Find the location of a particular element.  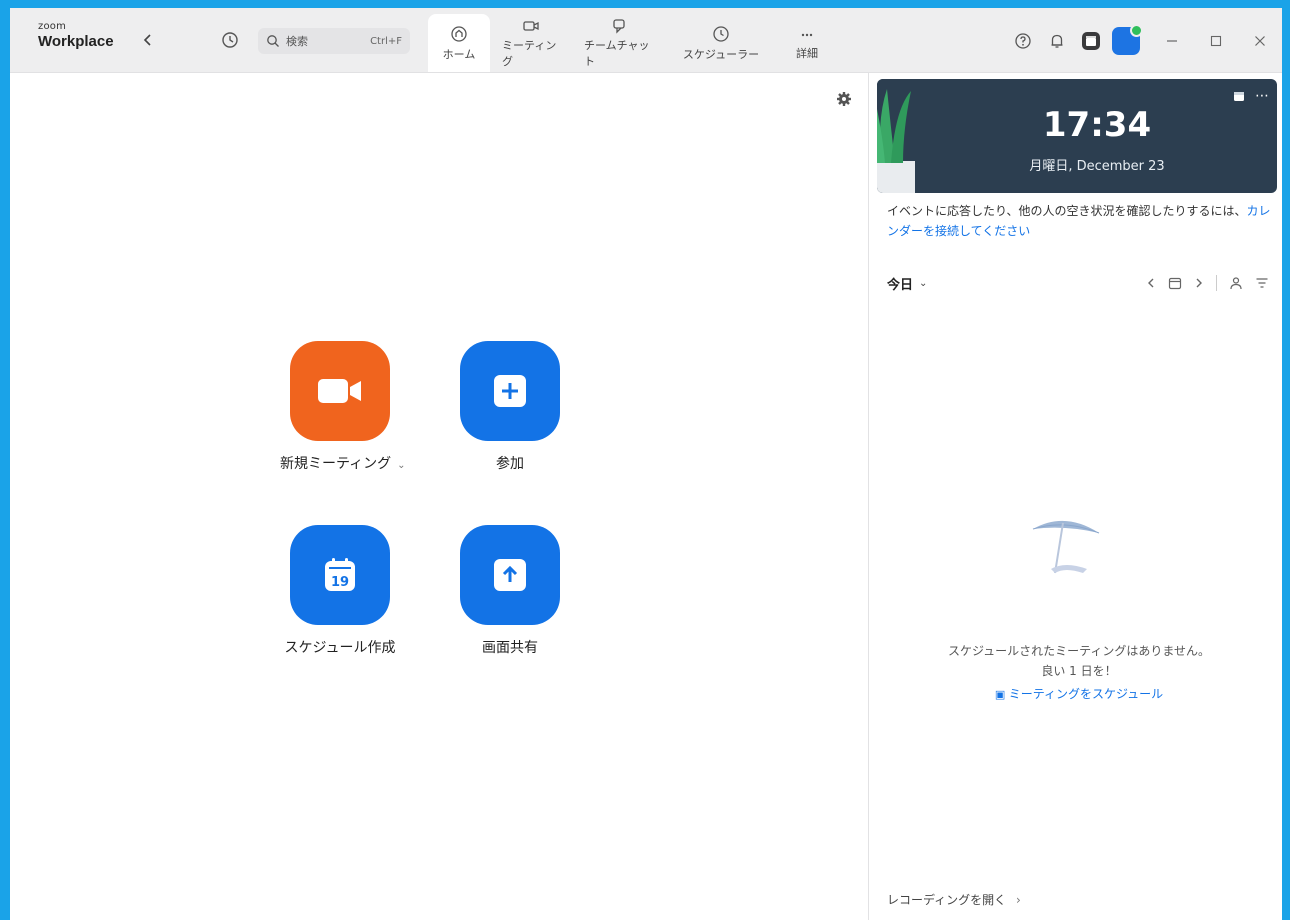

clock-time: 17:34 is located at coordinates (1097, 125).